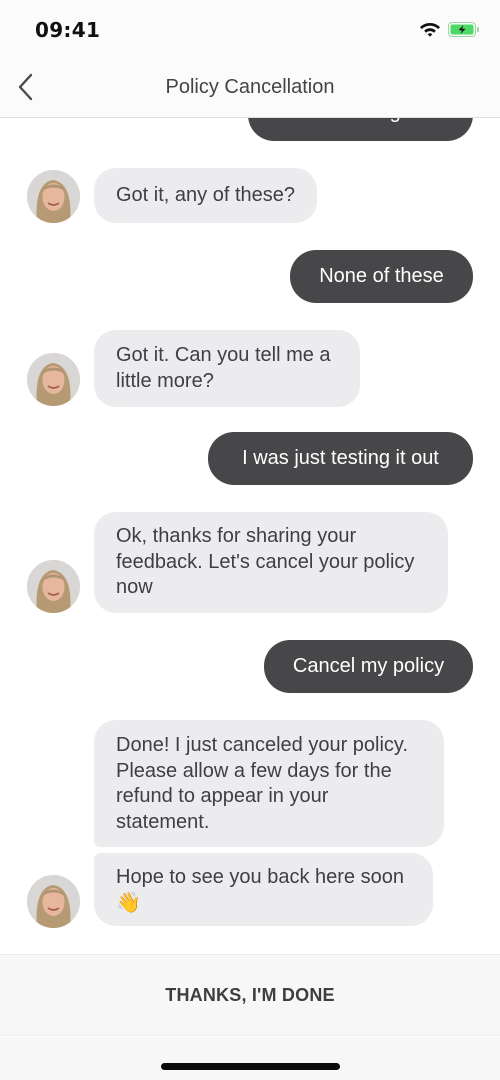  I want to click on battery-charging-icon, so click(463, 29).